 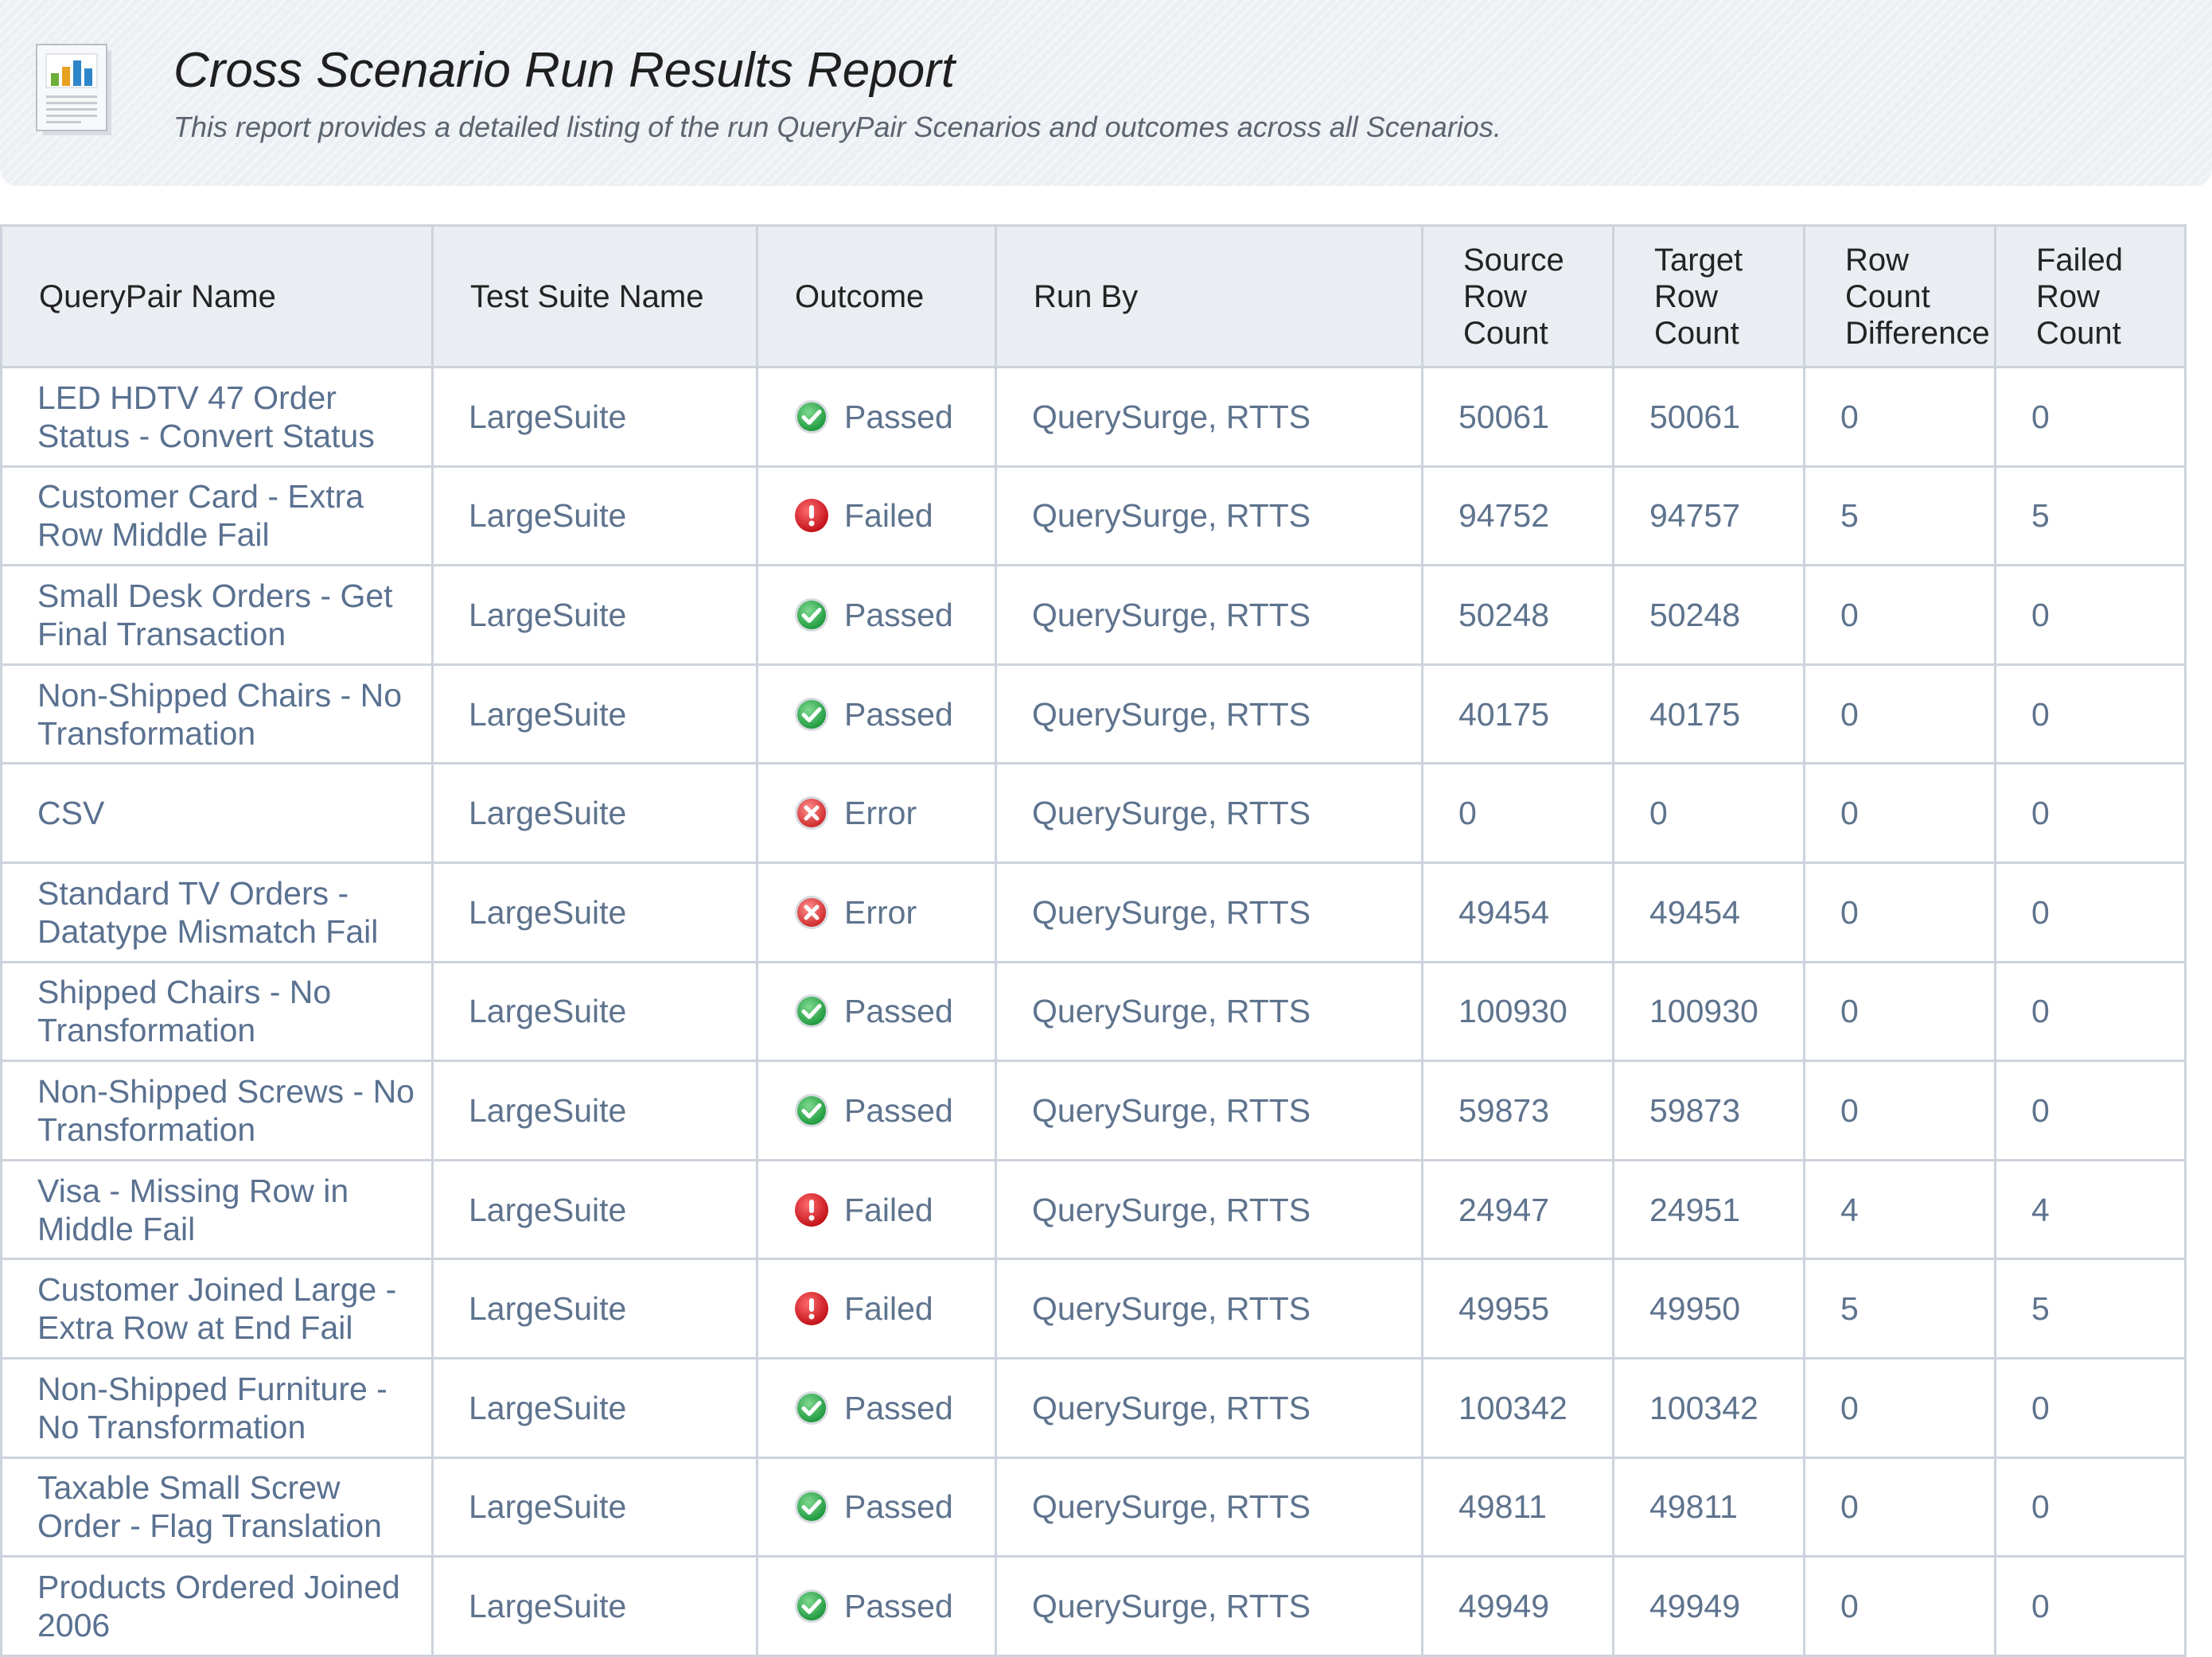 I want to click on failed-row-count-cell: 4, so click(x=2091, y=1209).